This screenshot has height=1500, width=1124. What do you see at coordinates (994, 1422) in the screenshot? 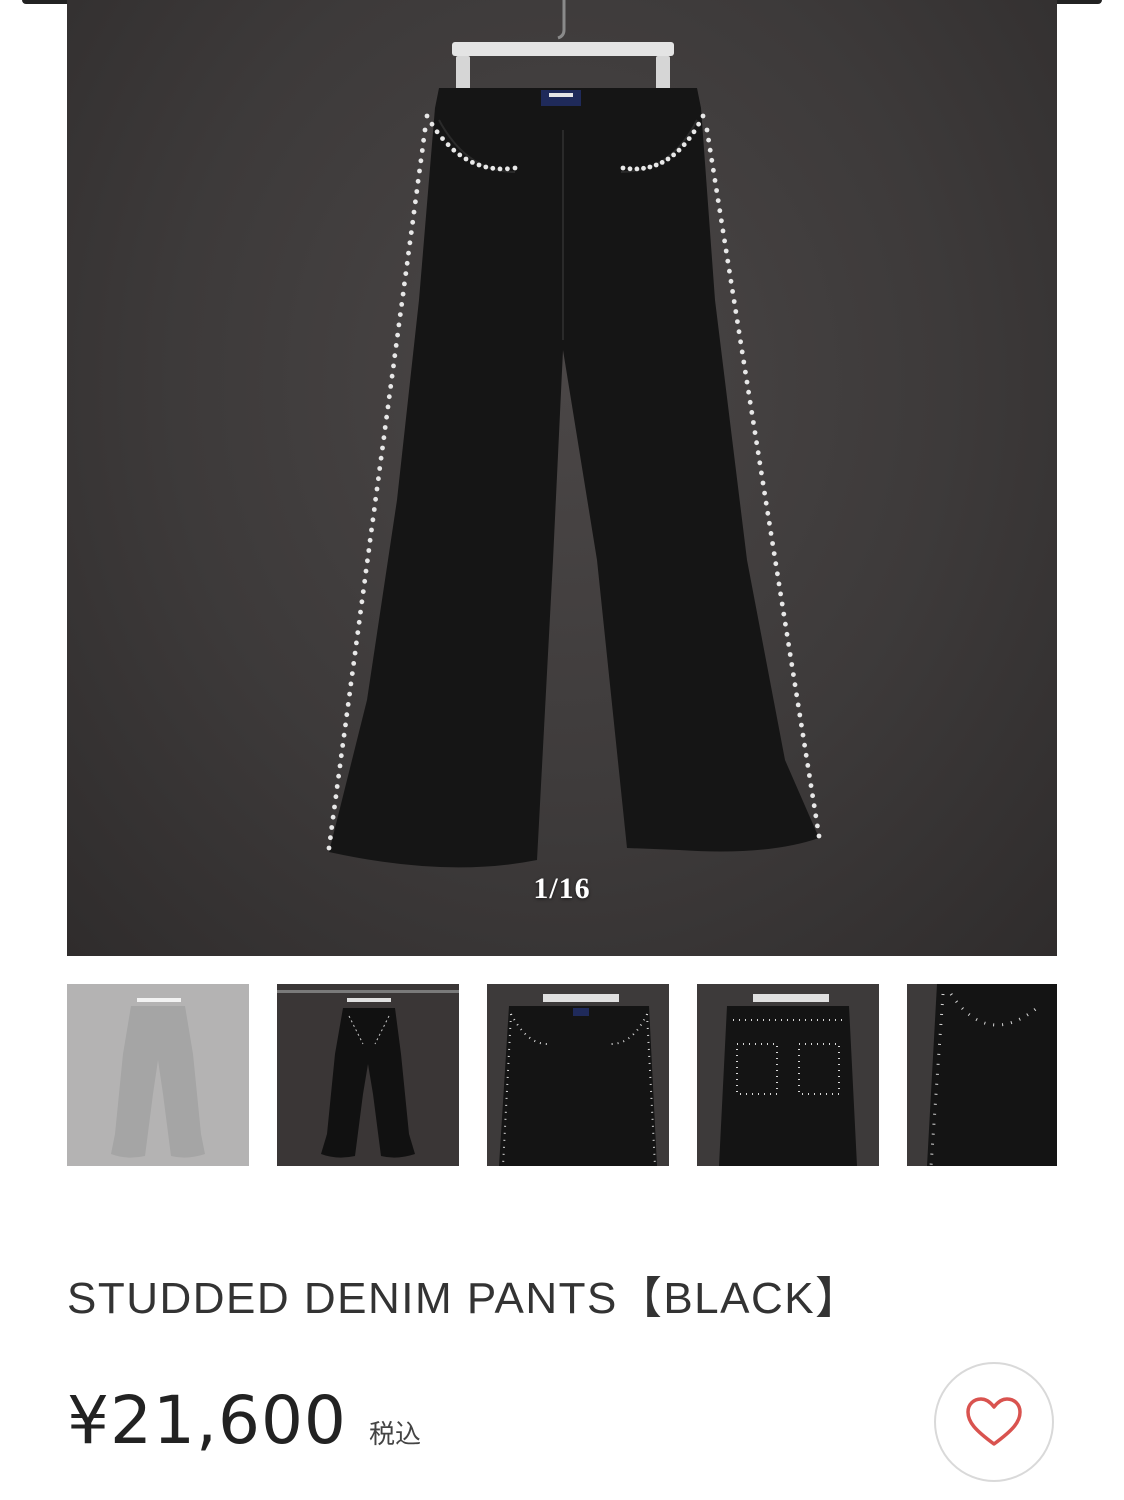
I see `favorite-button` at bounding box center [994, 1422].